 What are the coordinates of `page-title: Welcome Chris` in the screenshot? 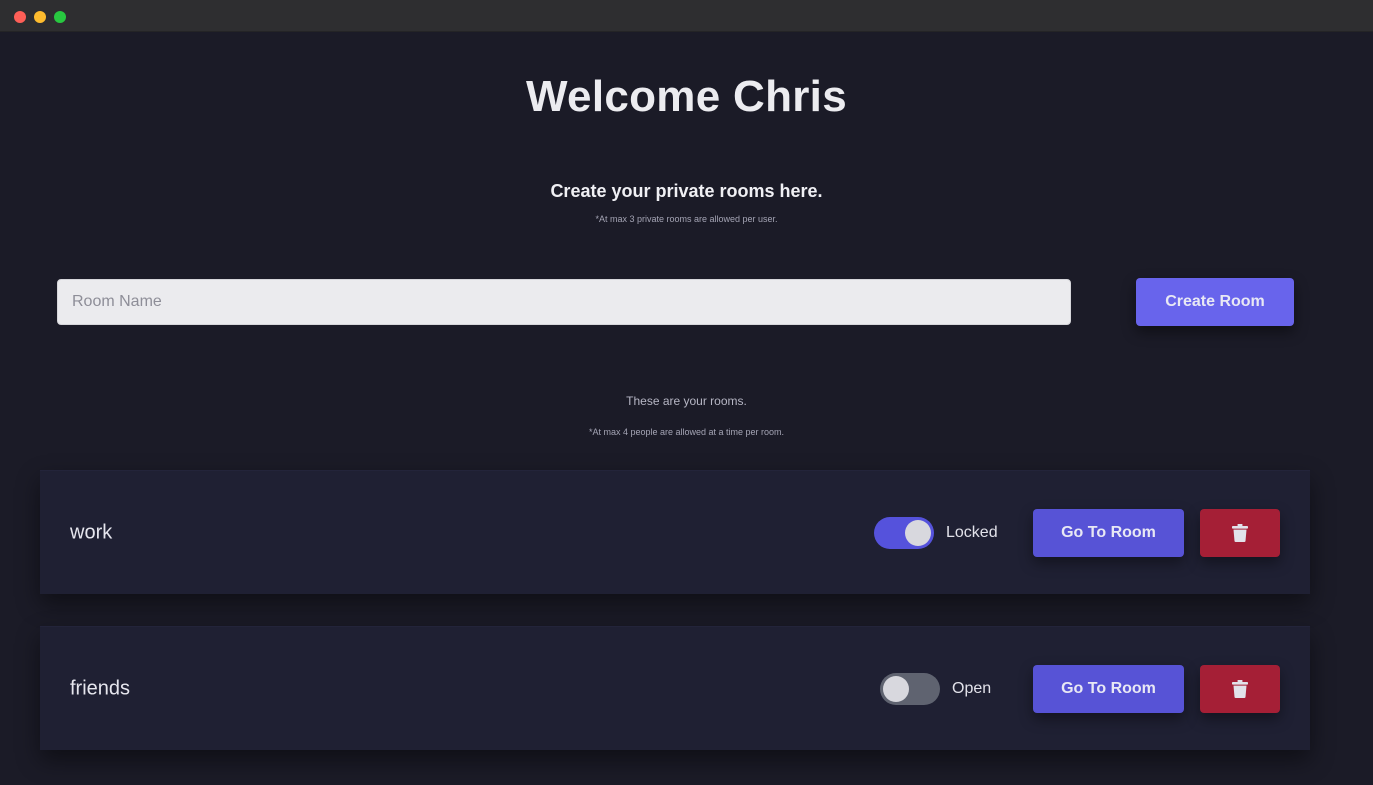 It's located at (686, 96).